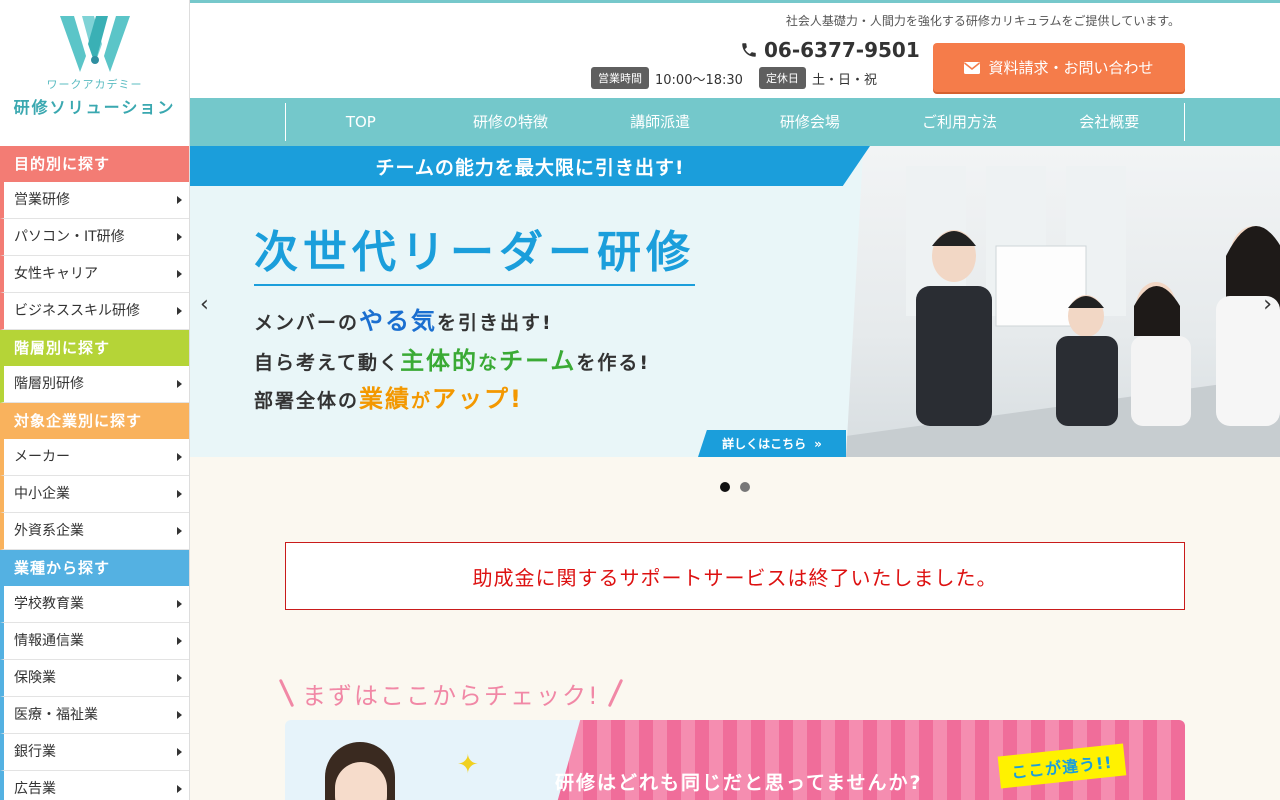 The height and width of the screenshot is (800, 1280). Describe the element at coordinates (403, 321) in the screenshot. I see `hero-line-1: メンバーのやる気を引き出す!` at that location.